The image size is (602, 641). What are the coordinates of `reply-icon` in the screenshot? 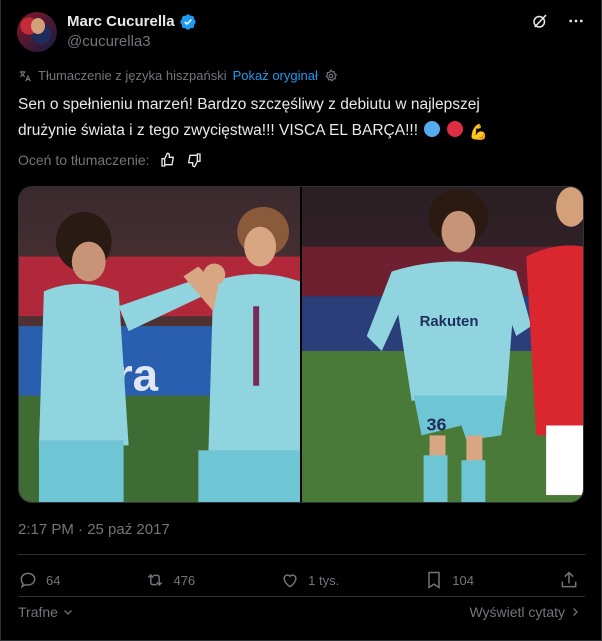 It's located at (28, 580).